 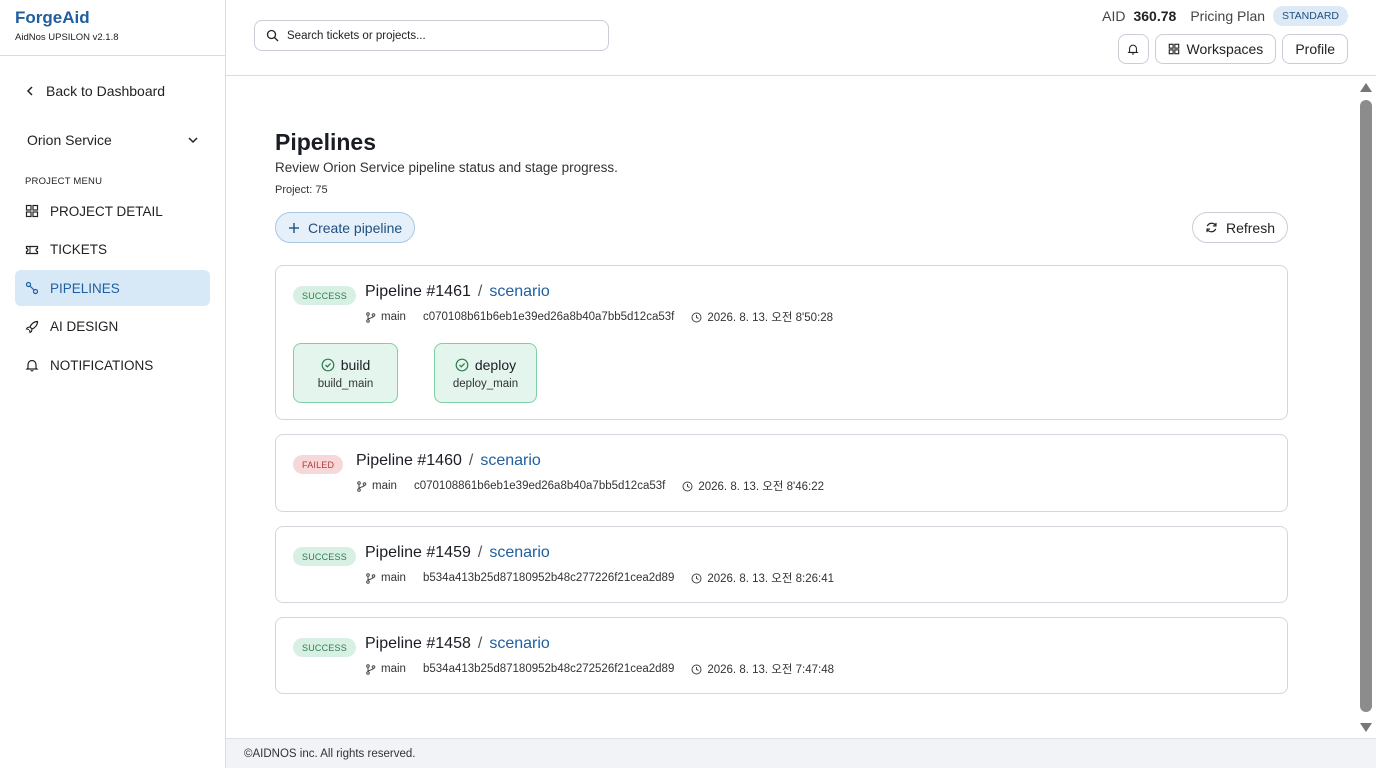 What do you see at coordinates (193, 140) in the screenshot?
I see `chevron-down-icon` at bounding box center [193, 140].